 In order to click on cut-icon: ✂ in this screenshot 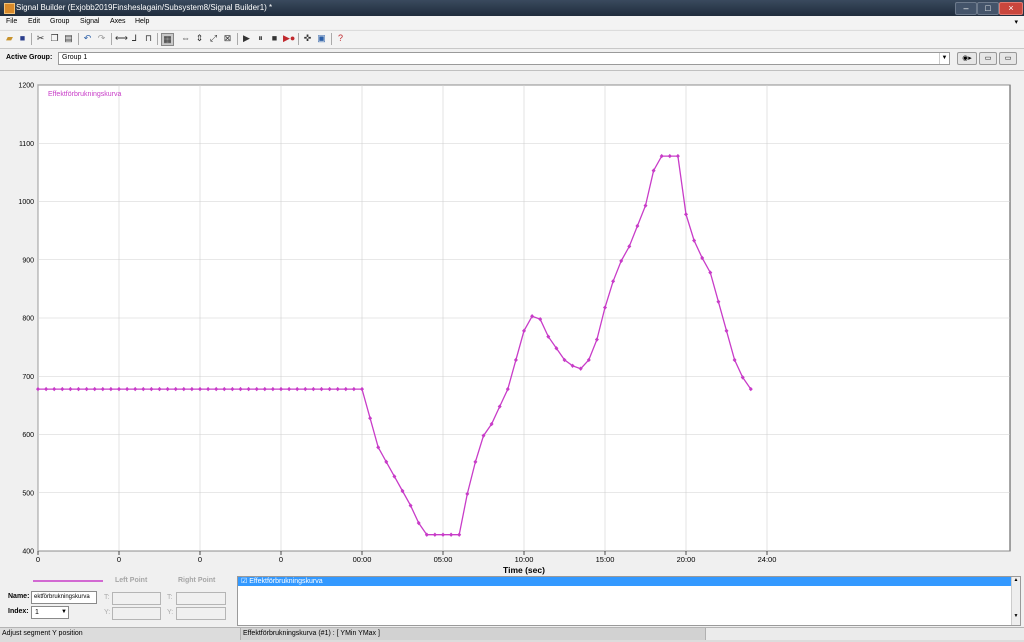, I will do `click(40, 38)`.